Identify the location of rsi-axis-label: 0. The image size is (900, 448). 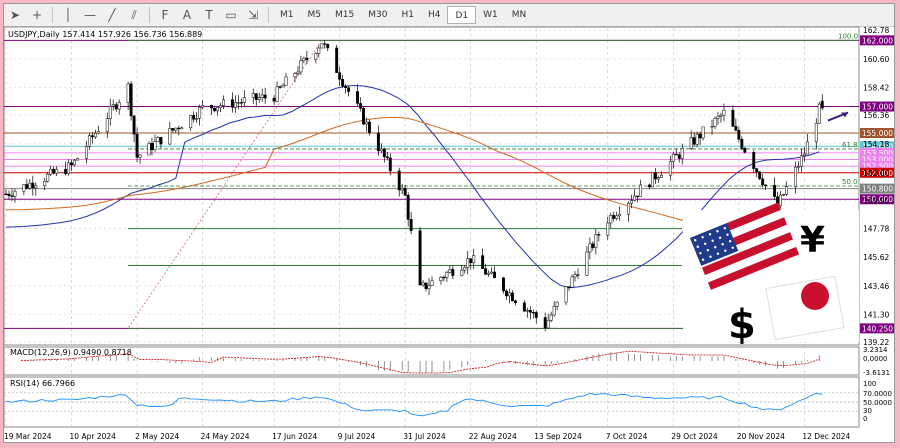
(865, 419).